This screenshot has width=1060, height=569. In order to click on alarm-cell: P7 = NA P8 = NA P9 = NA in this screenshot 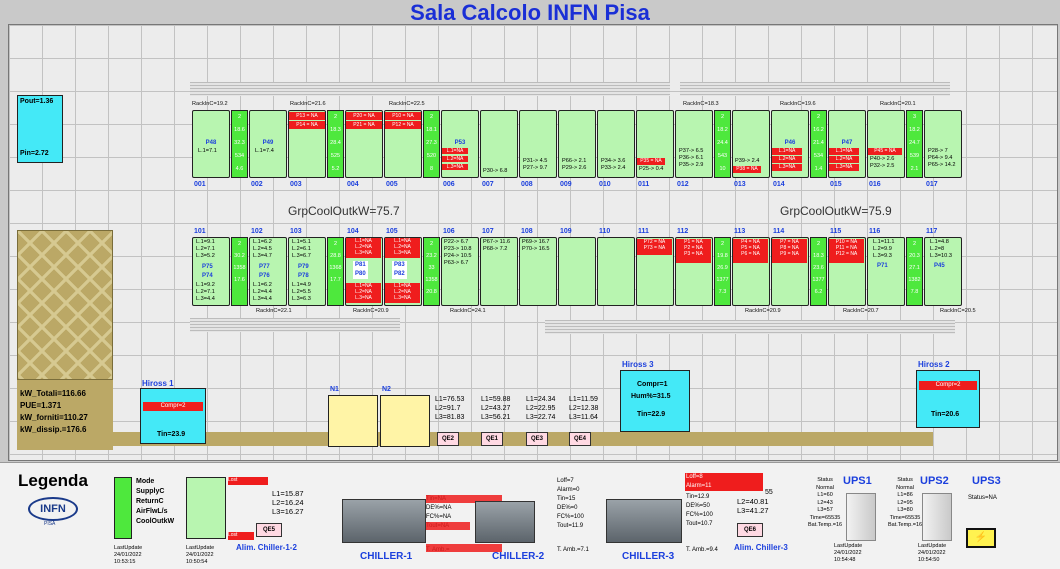, I will do `click(789, 251)`.